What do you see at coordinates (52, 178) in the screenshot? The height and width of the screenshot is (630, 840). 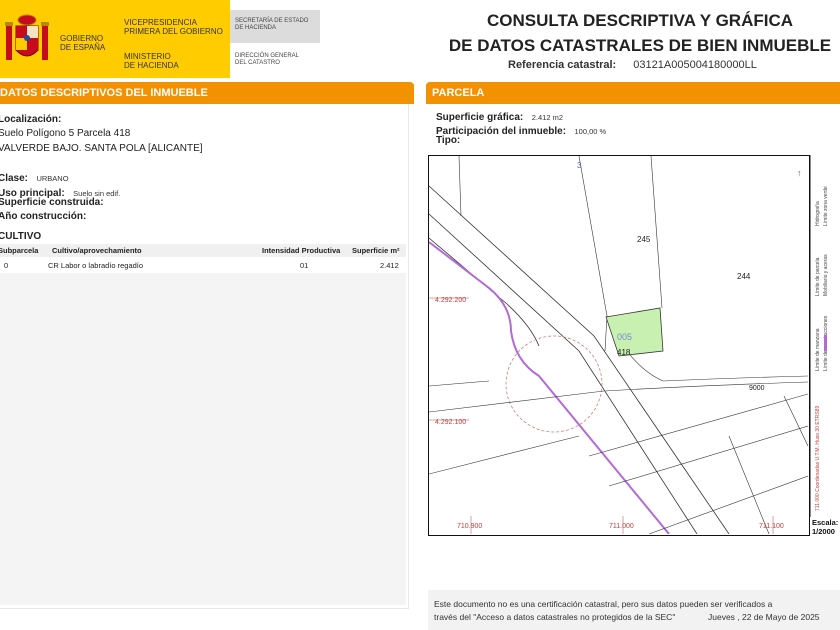 I see `class-value: URBANO` at bounding box center [52, 178].